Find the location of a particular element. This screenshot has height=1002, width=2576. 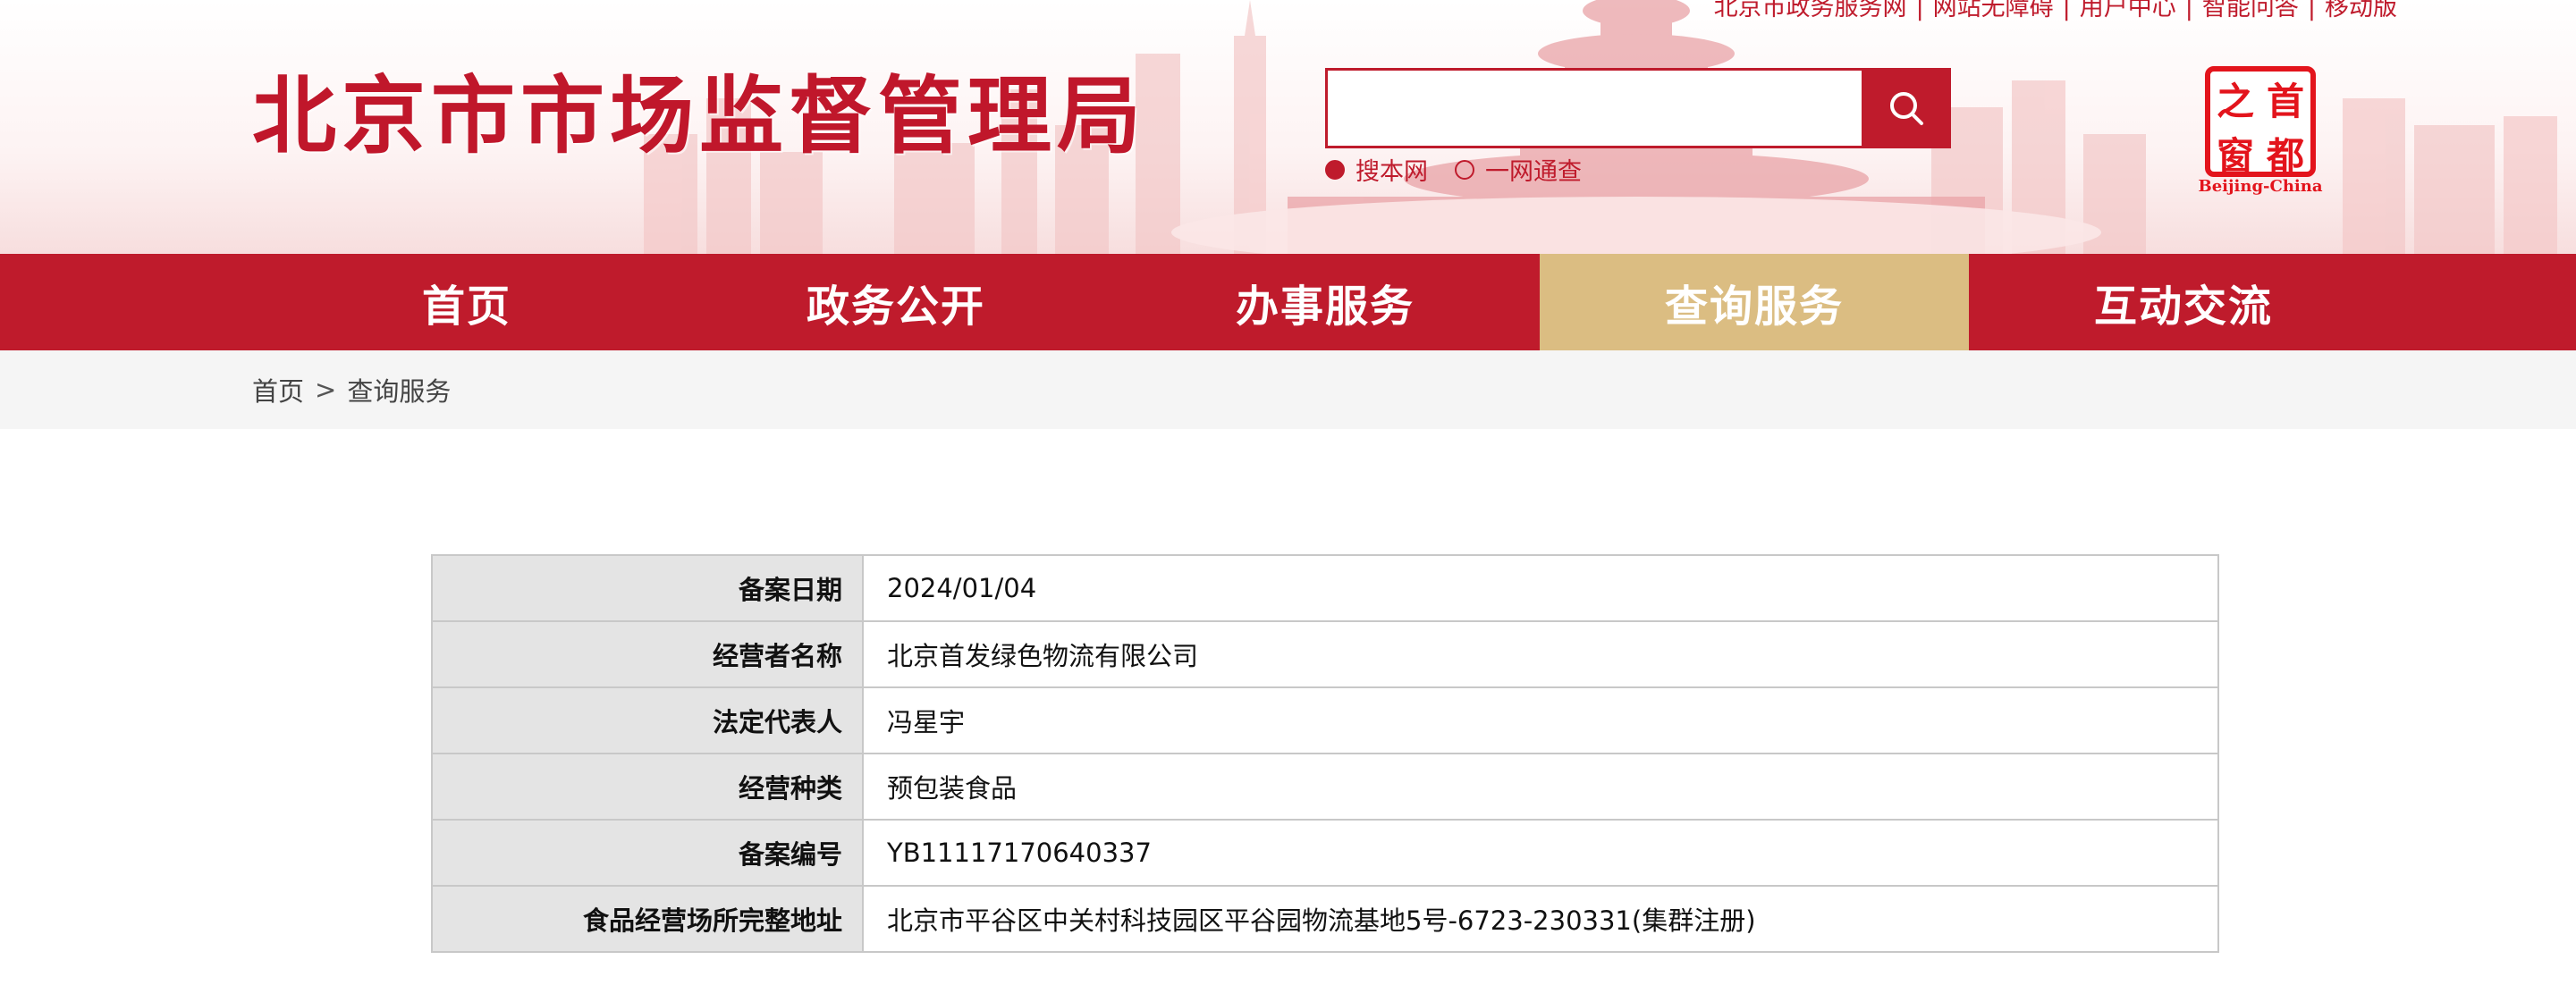

table-row: 备案日期 2024/01/04 is located at coordinates (1325, 588).